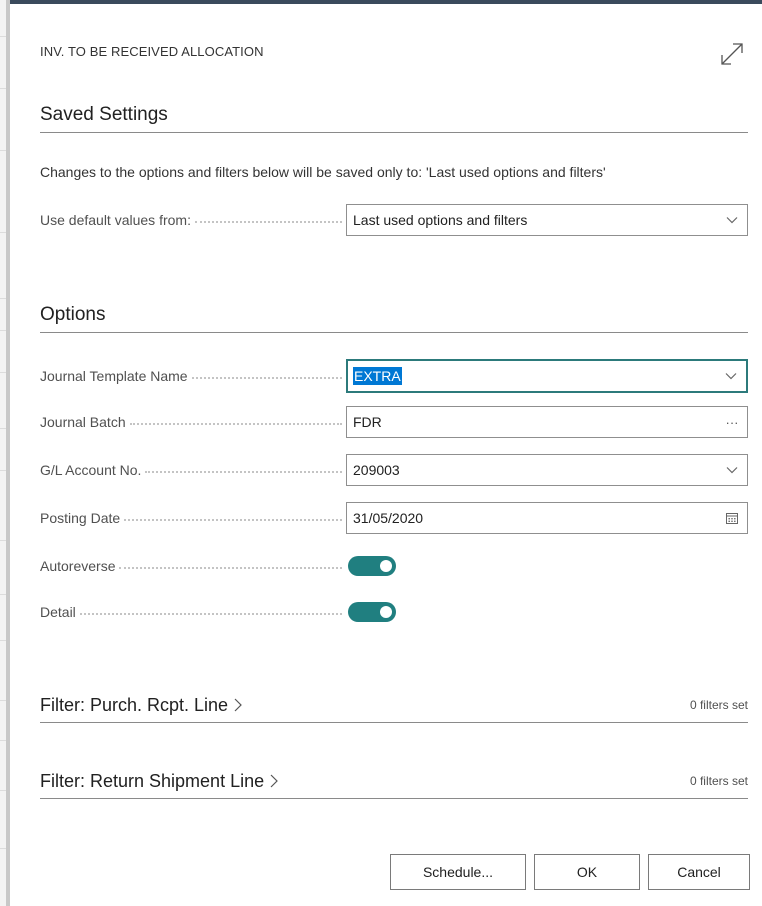 The height and width of the screenshot is (906, 762). What do you see at coordinates (547, 422) in the screenshot?
I see `journal-batch-input: FDR ···` at bounding box center [547, 422].